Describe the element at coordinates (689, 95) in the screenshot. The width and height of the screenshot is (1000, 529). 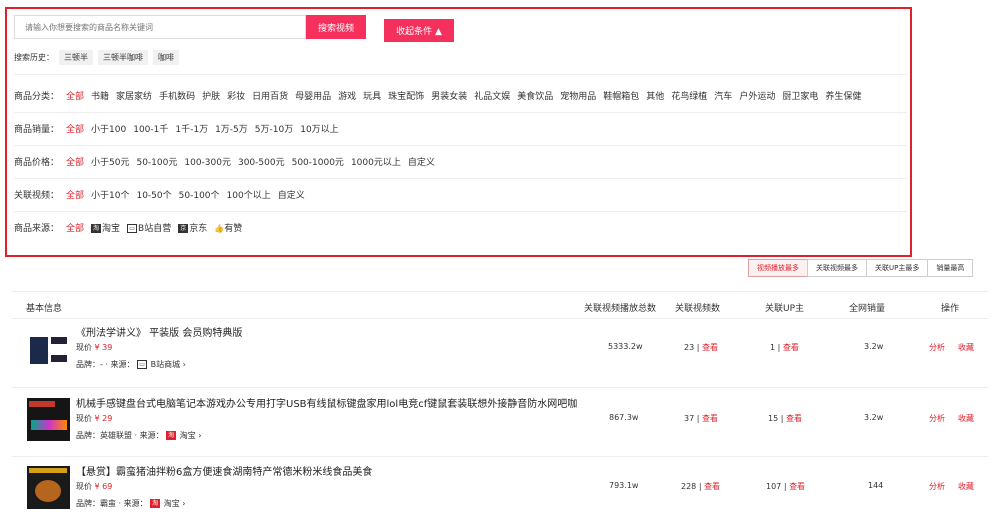
I see `filter-option: 花鸟绿植` at that location.